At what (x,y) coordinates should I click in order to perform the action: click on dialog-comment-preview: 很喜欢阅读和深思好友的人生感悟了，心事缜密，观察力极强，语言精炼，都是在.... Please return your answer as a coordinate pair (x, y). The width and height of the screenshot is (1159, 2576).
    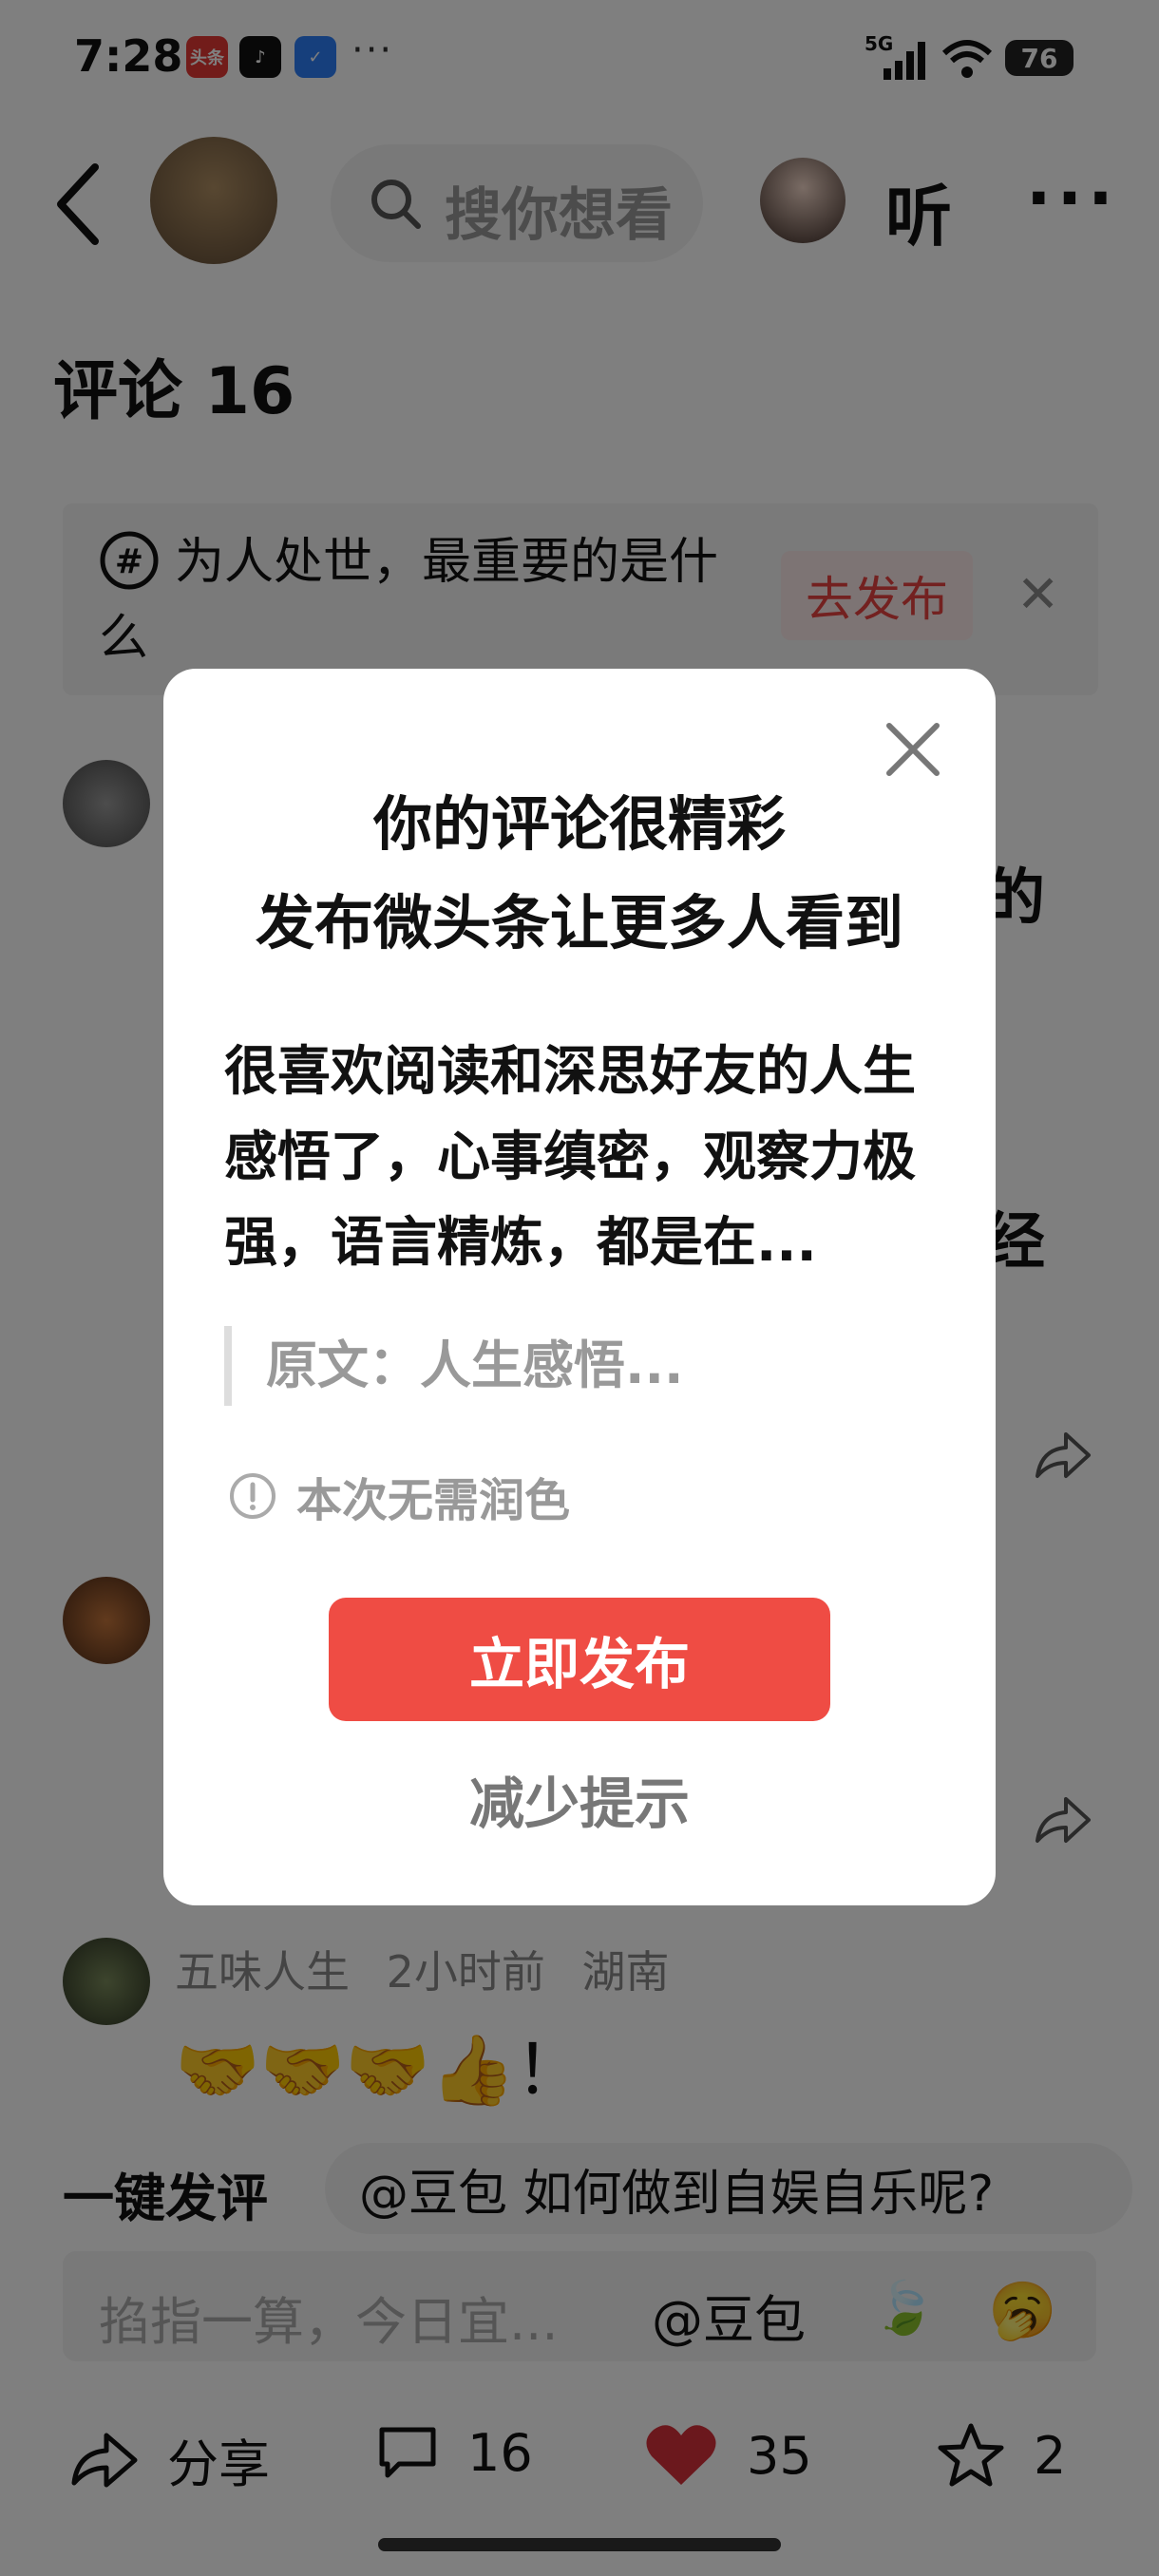
    Looking at the image, I should click on (570, 1157).